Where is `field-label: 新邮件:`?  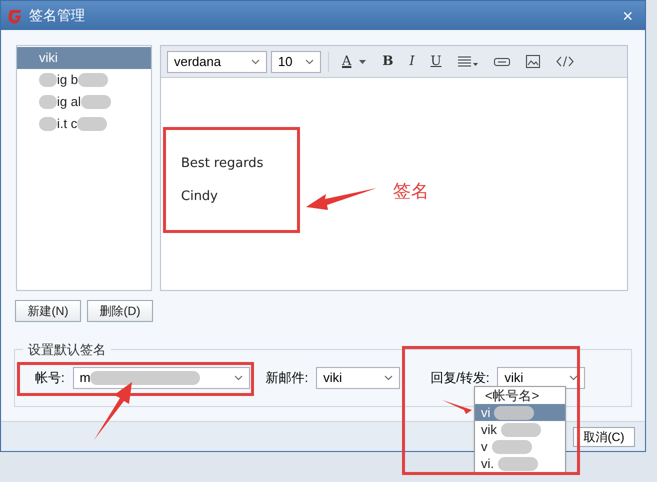 field-label: 新邮件: is located at coordinates (287, 378).